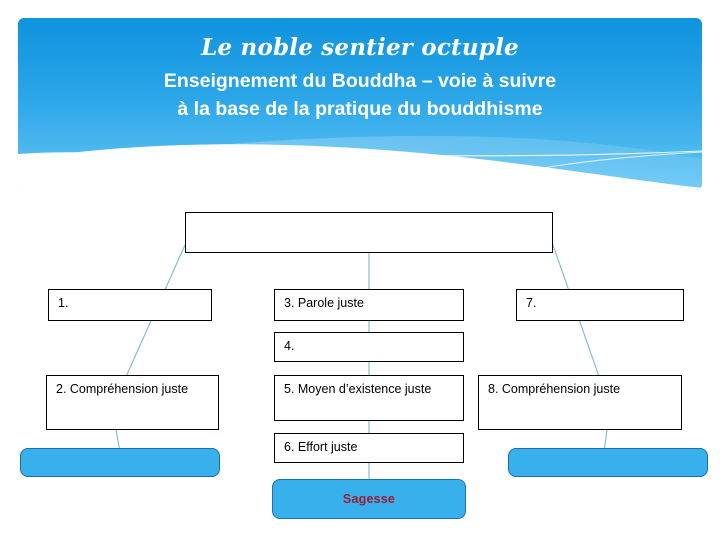 This screenshot has width=720, height=540. What do you see at coordinates (531, 303) in the screenshot?
I see `node-7-label: 7.` at bounding box center [531, 303].